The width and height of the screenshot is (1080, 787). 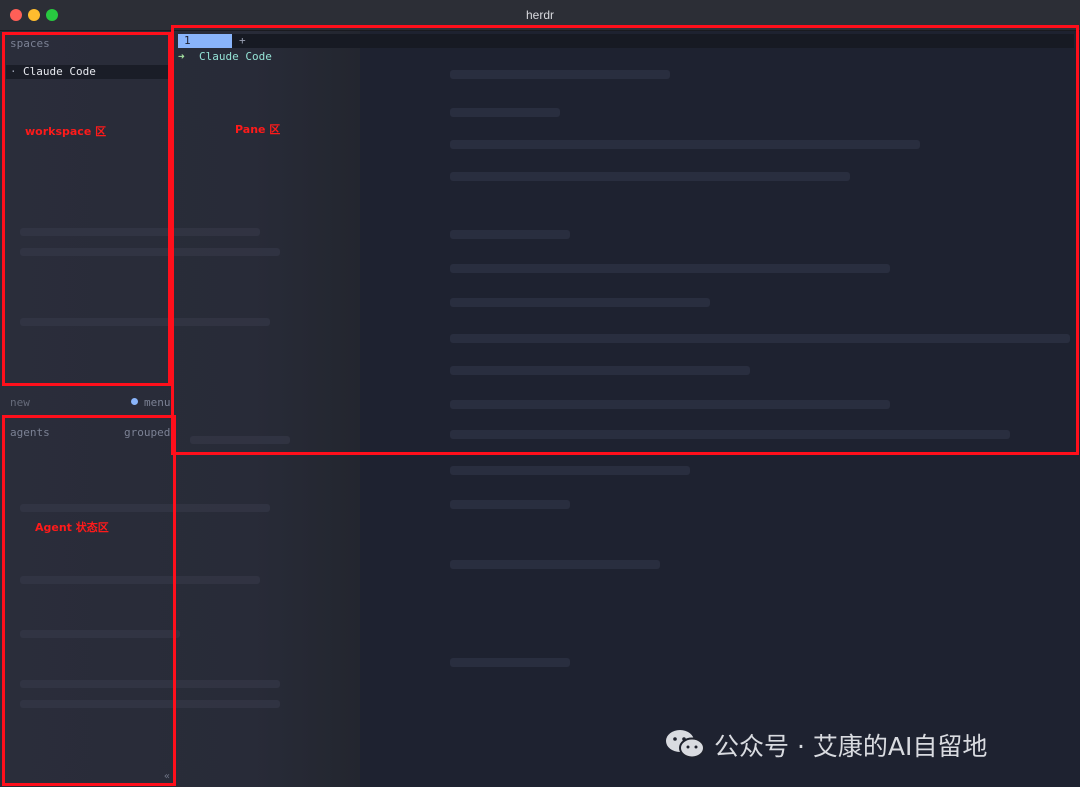 I want to click on pane-annotation-label: Pane 区, so click(x=258, y=129).